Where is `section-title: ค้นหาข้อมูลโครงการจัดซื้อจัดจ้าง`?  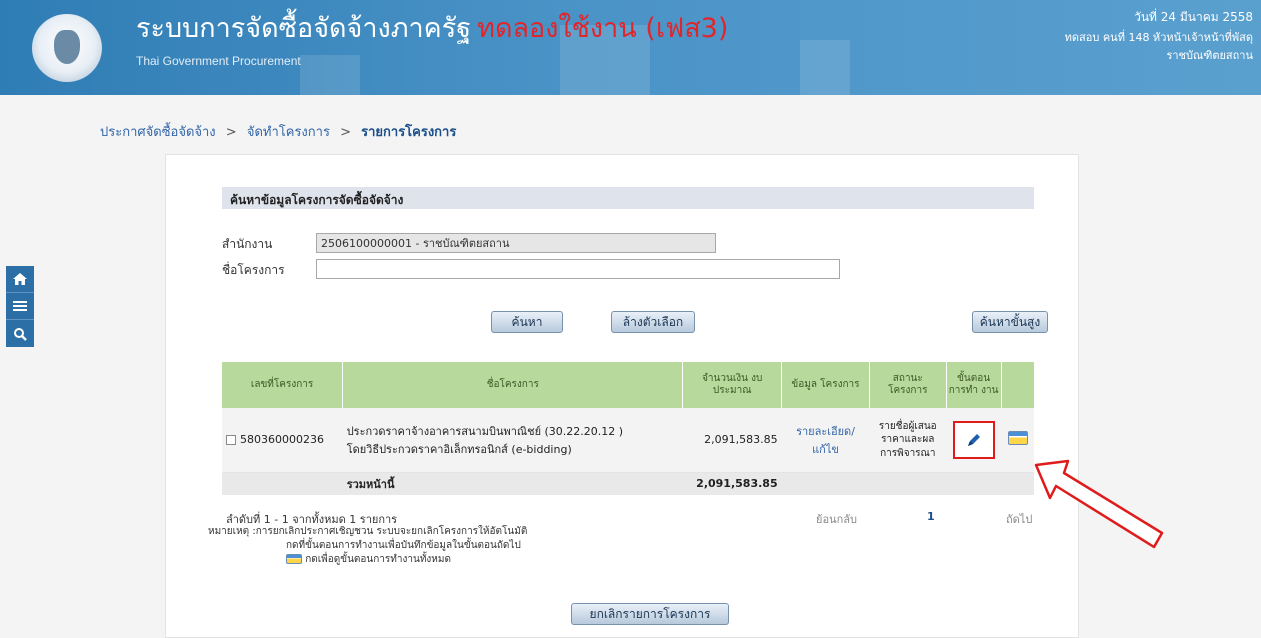 section-title: ค้นหาข้อมูลโครงการจัดซื้อจัดจ้าง is located at coordinates (628, 198).